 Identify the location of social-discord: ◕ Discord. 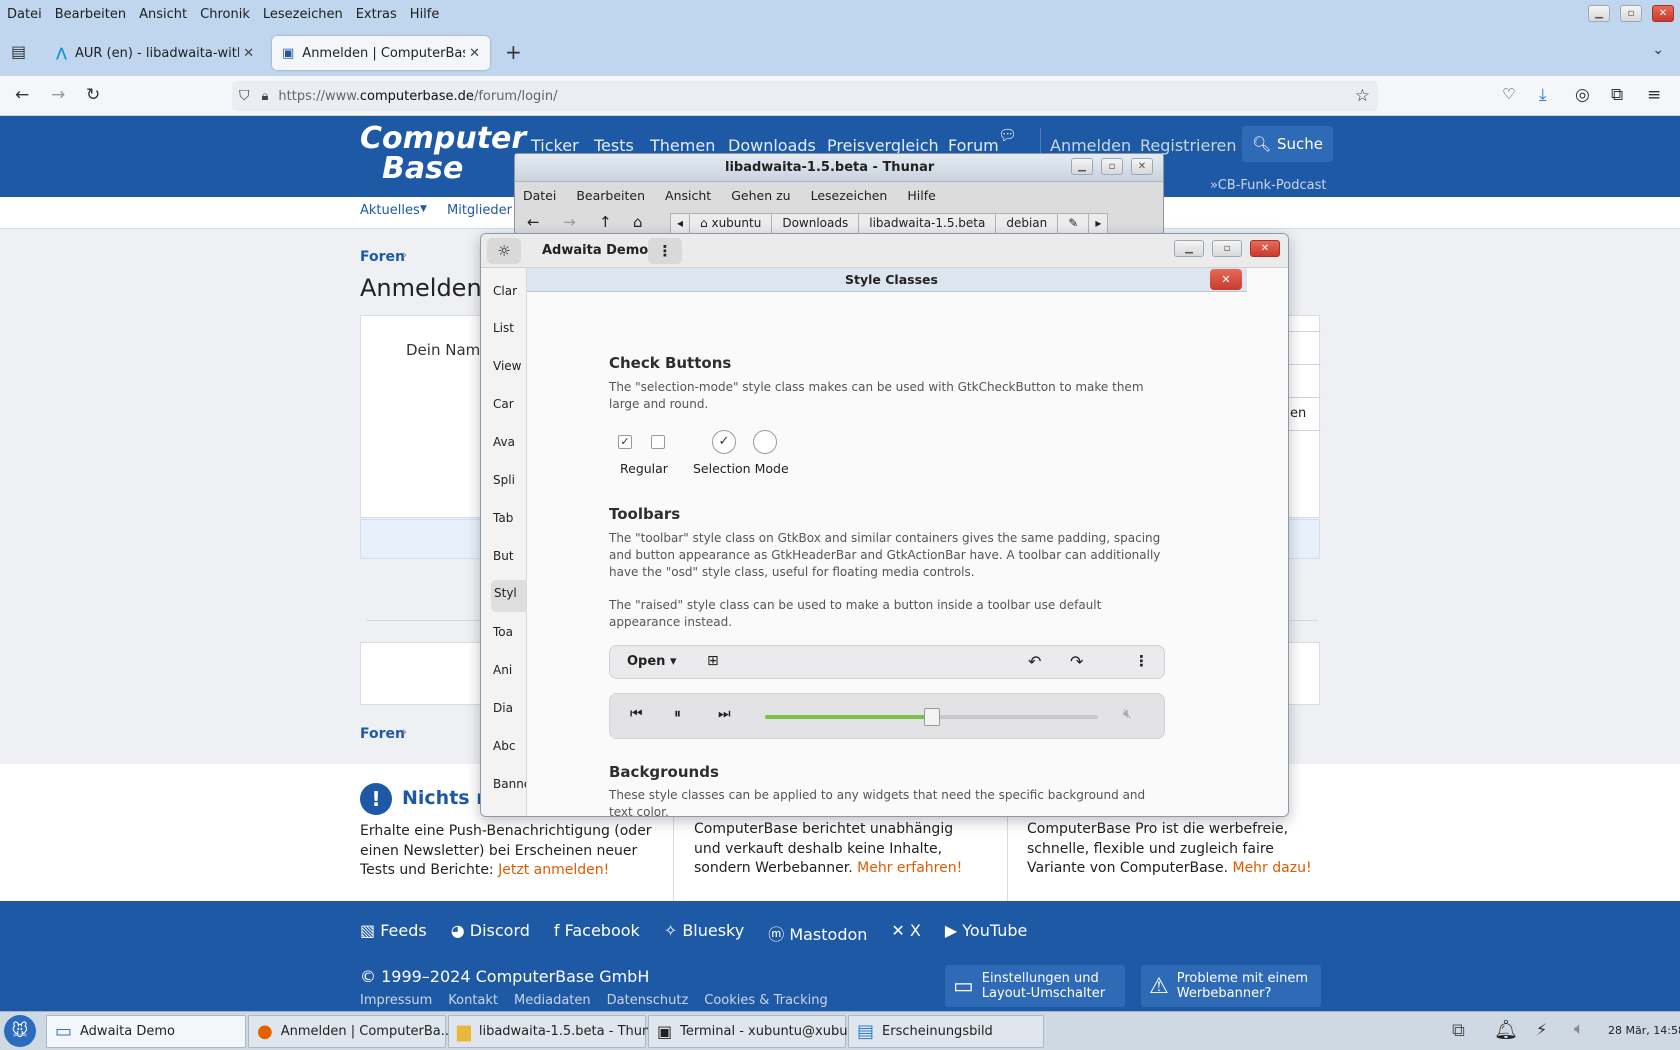
(490, 933).